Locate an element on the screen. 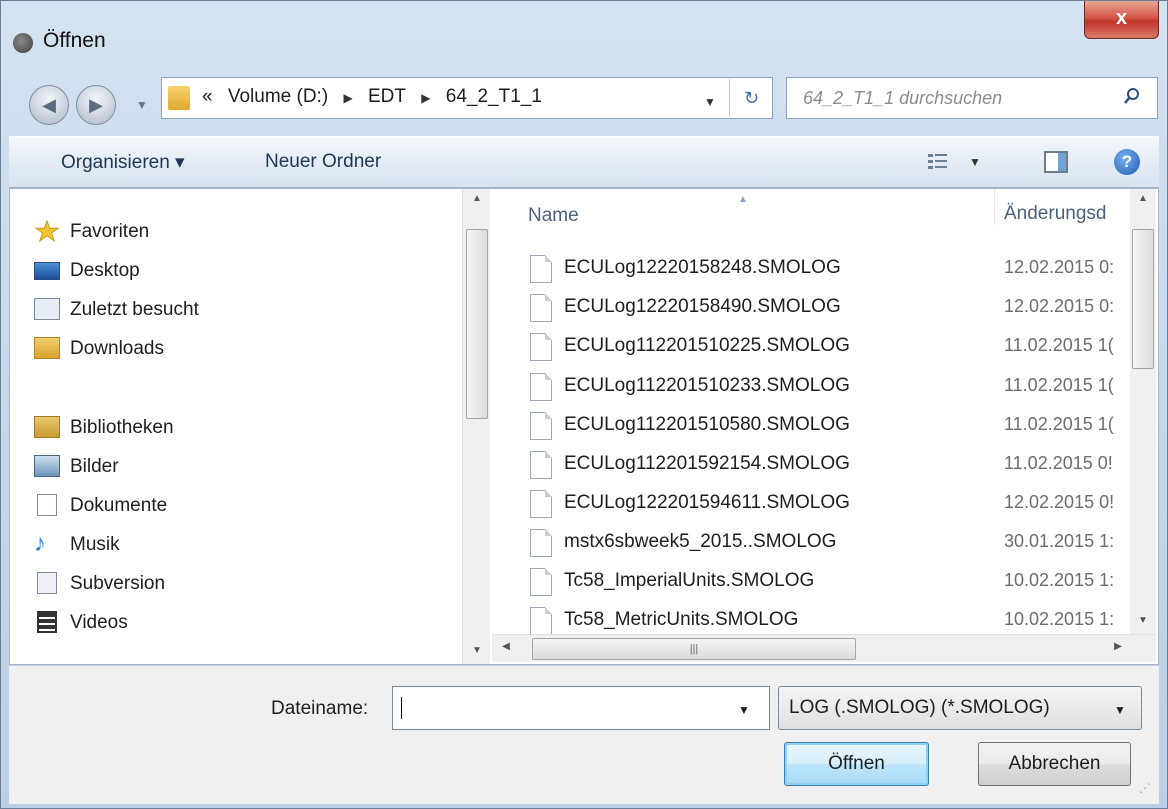 This screenshot has width=1168, height=809. cancel-button: Abbrechen is located at coordinates (1054, 764).